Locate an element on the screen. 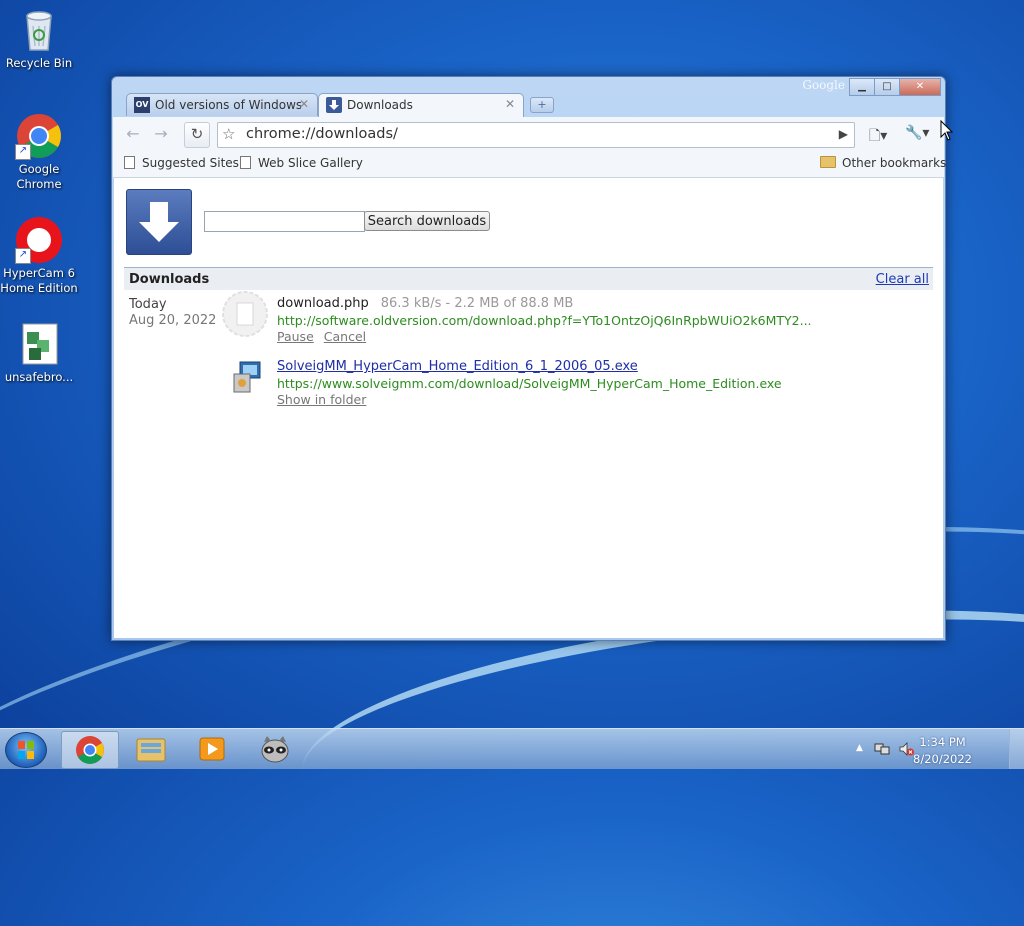  download-status: 86.3 kB/s - 2.2 MB of 88.8 MB is located at coordinates (477, 303).